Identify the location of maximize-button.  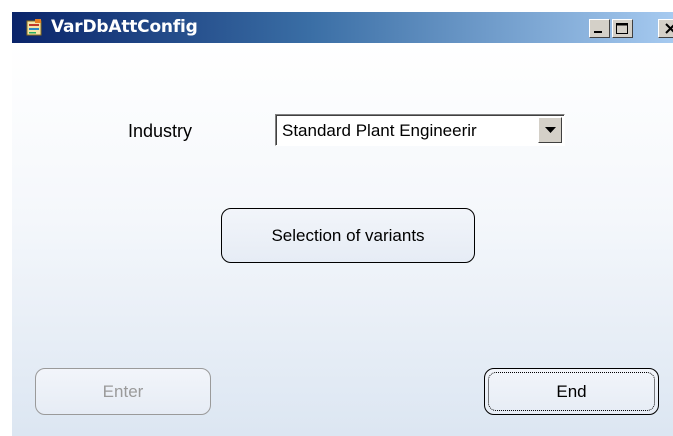
(622, 28).